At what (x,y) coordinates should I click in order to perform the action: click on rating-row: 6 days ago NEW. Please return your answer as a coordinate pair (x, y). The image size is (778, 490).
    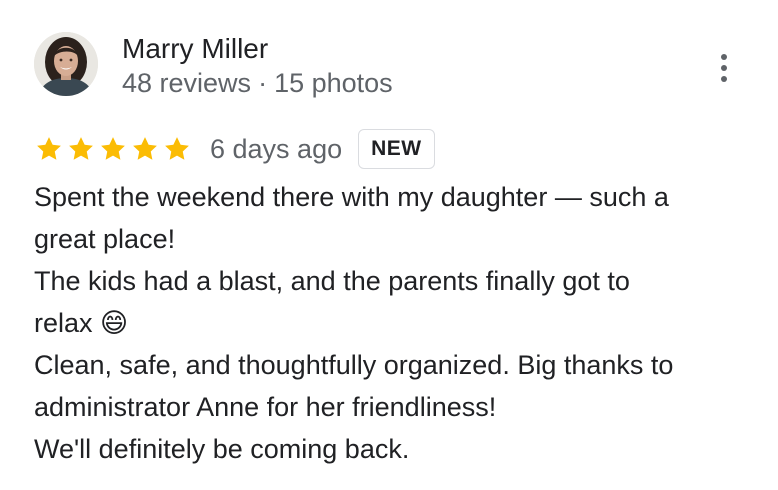
    Looking at the image, I should click on (234, 149).